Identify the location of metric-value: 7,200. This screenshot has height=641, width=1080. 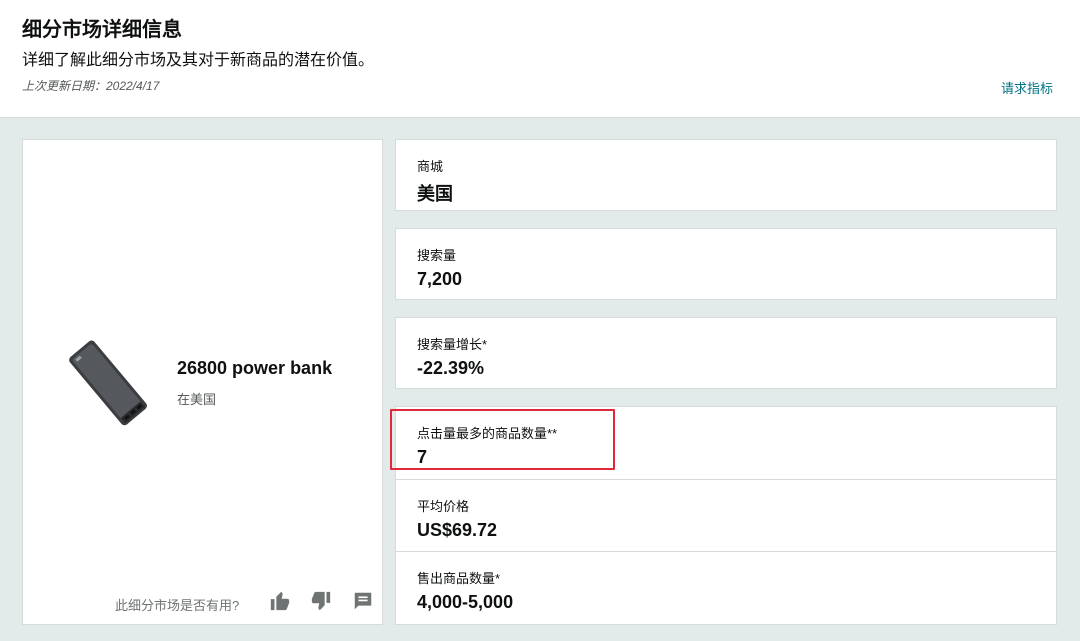
(440, 279).